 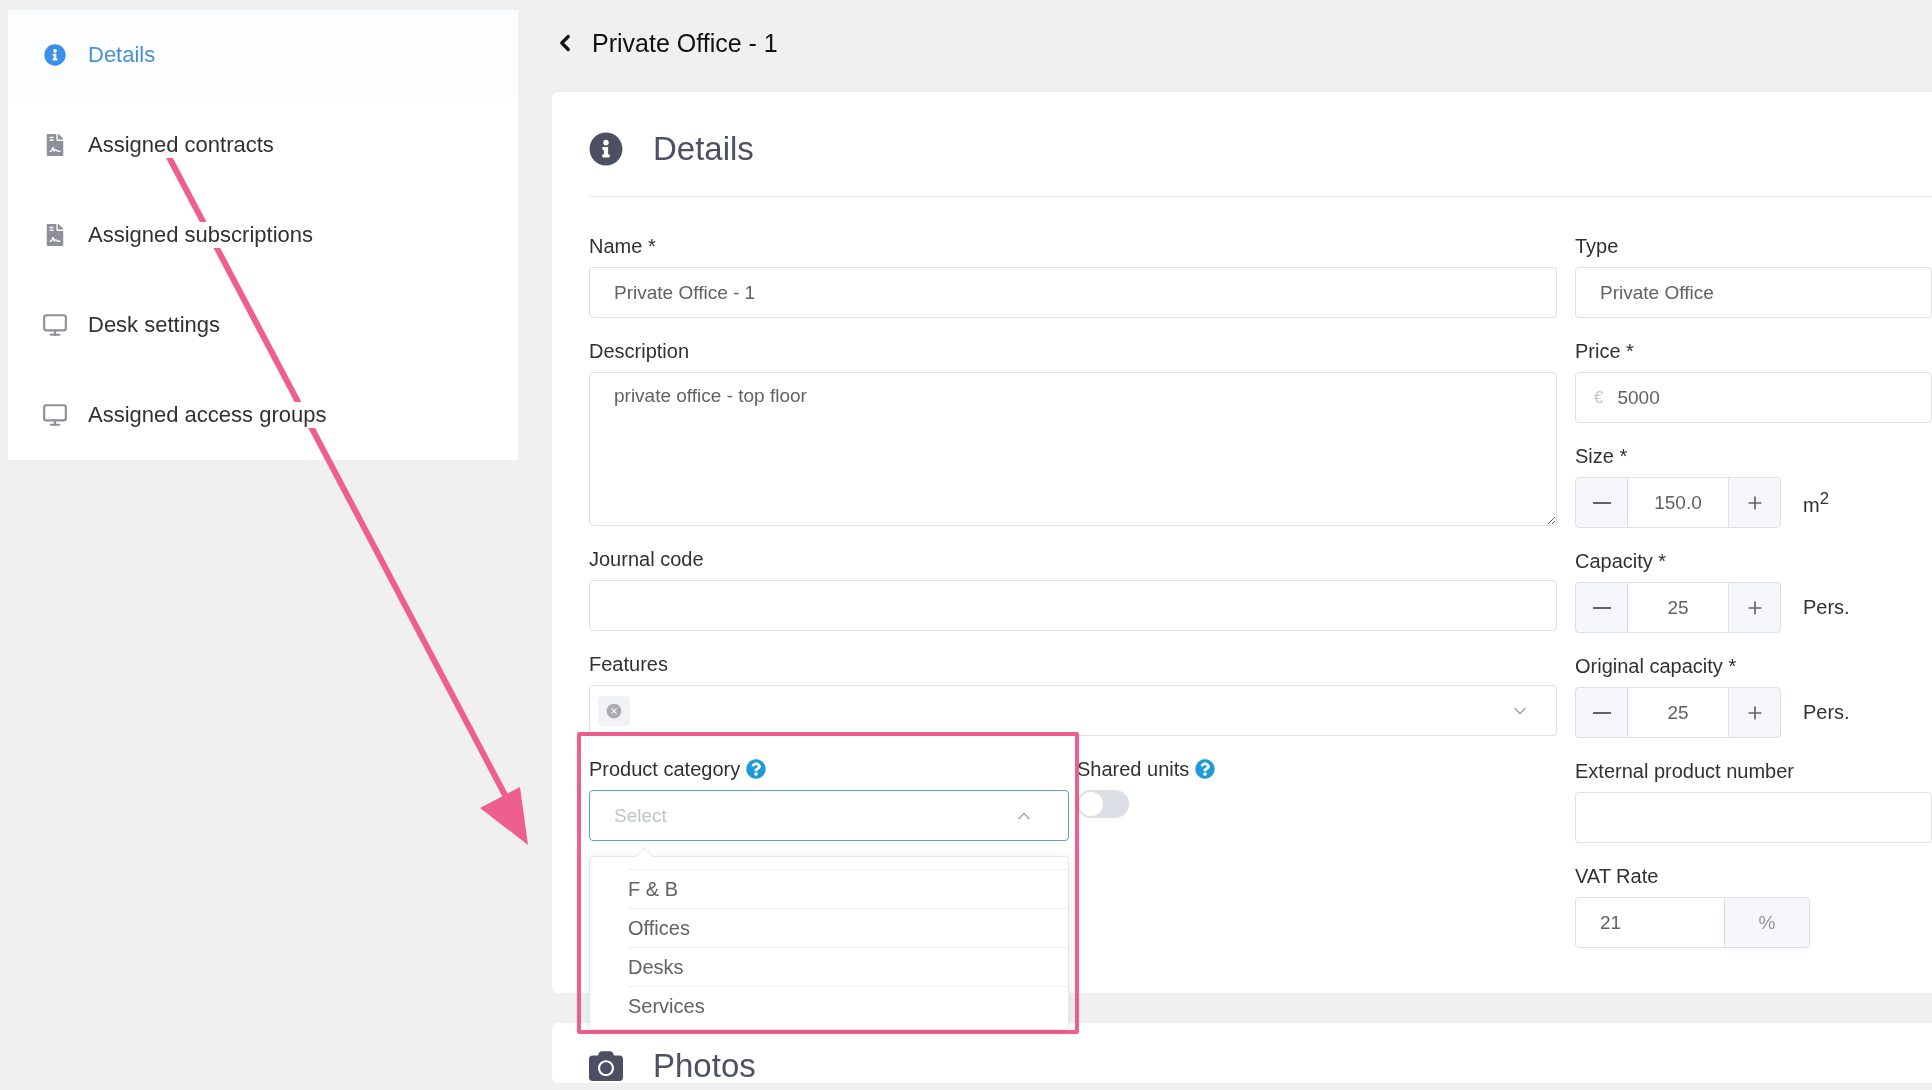 What do you see at coordinates (1605, 351) in the screenshot?
I see `field-label: Price *` at bounding box center [1605, 351].